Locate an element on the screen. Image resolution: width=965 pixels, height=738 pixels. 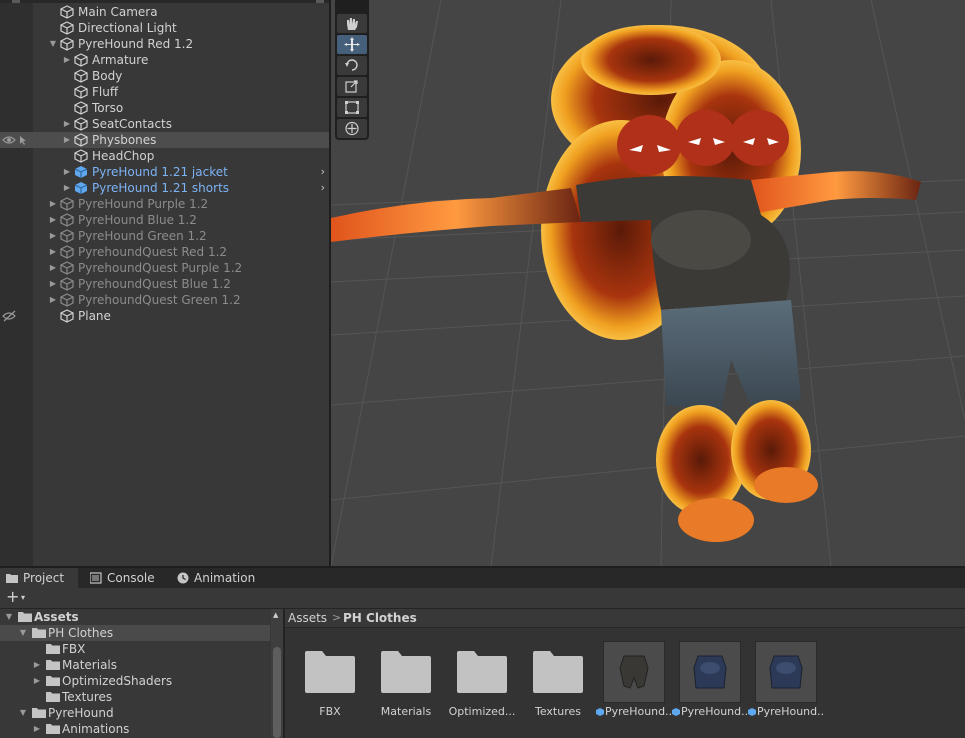
scroll-up-icon: ▲ is located at coordinates (275, 615).